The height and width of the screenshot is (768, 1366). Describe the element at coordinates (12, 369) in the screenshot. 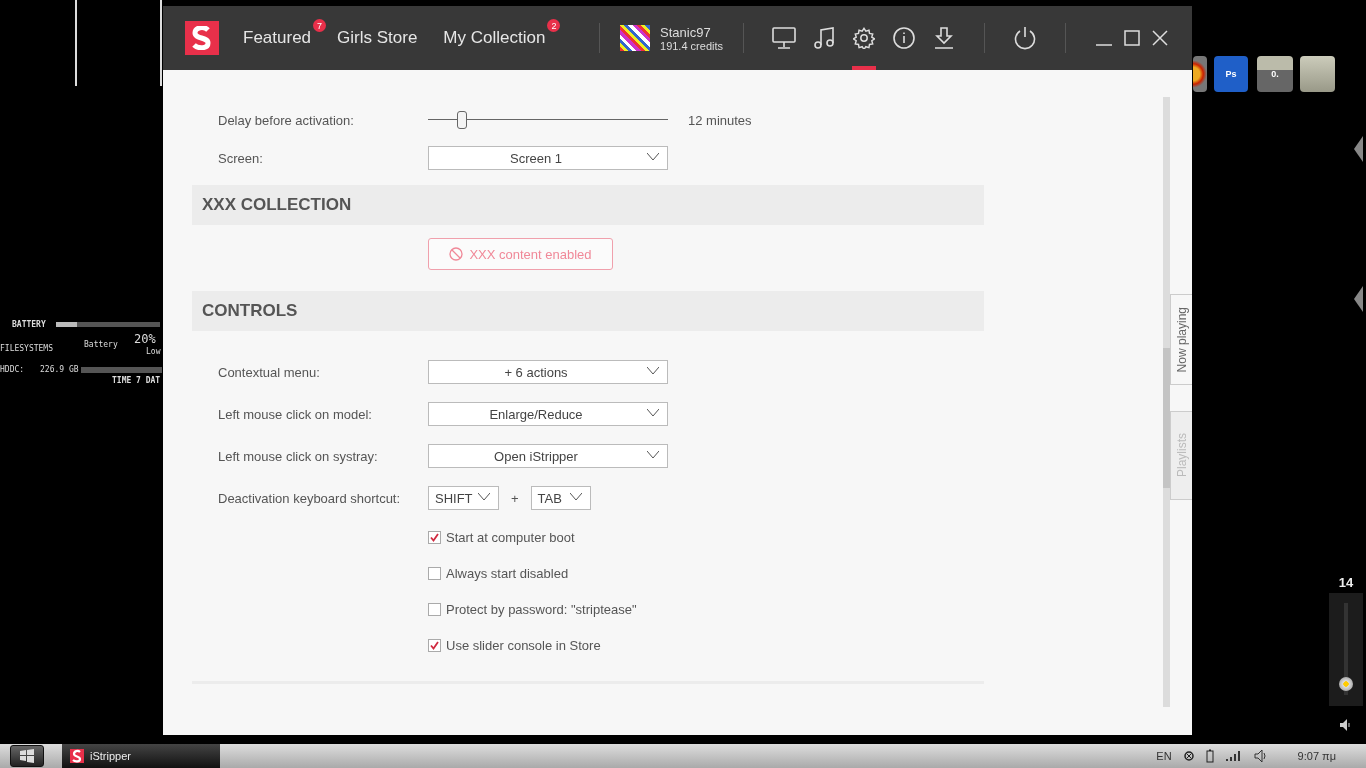

I see `drive-label: HDDC:` at that location.